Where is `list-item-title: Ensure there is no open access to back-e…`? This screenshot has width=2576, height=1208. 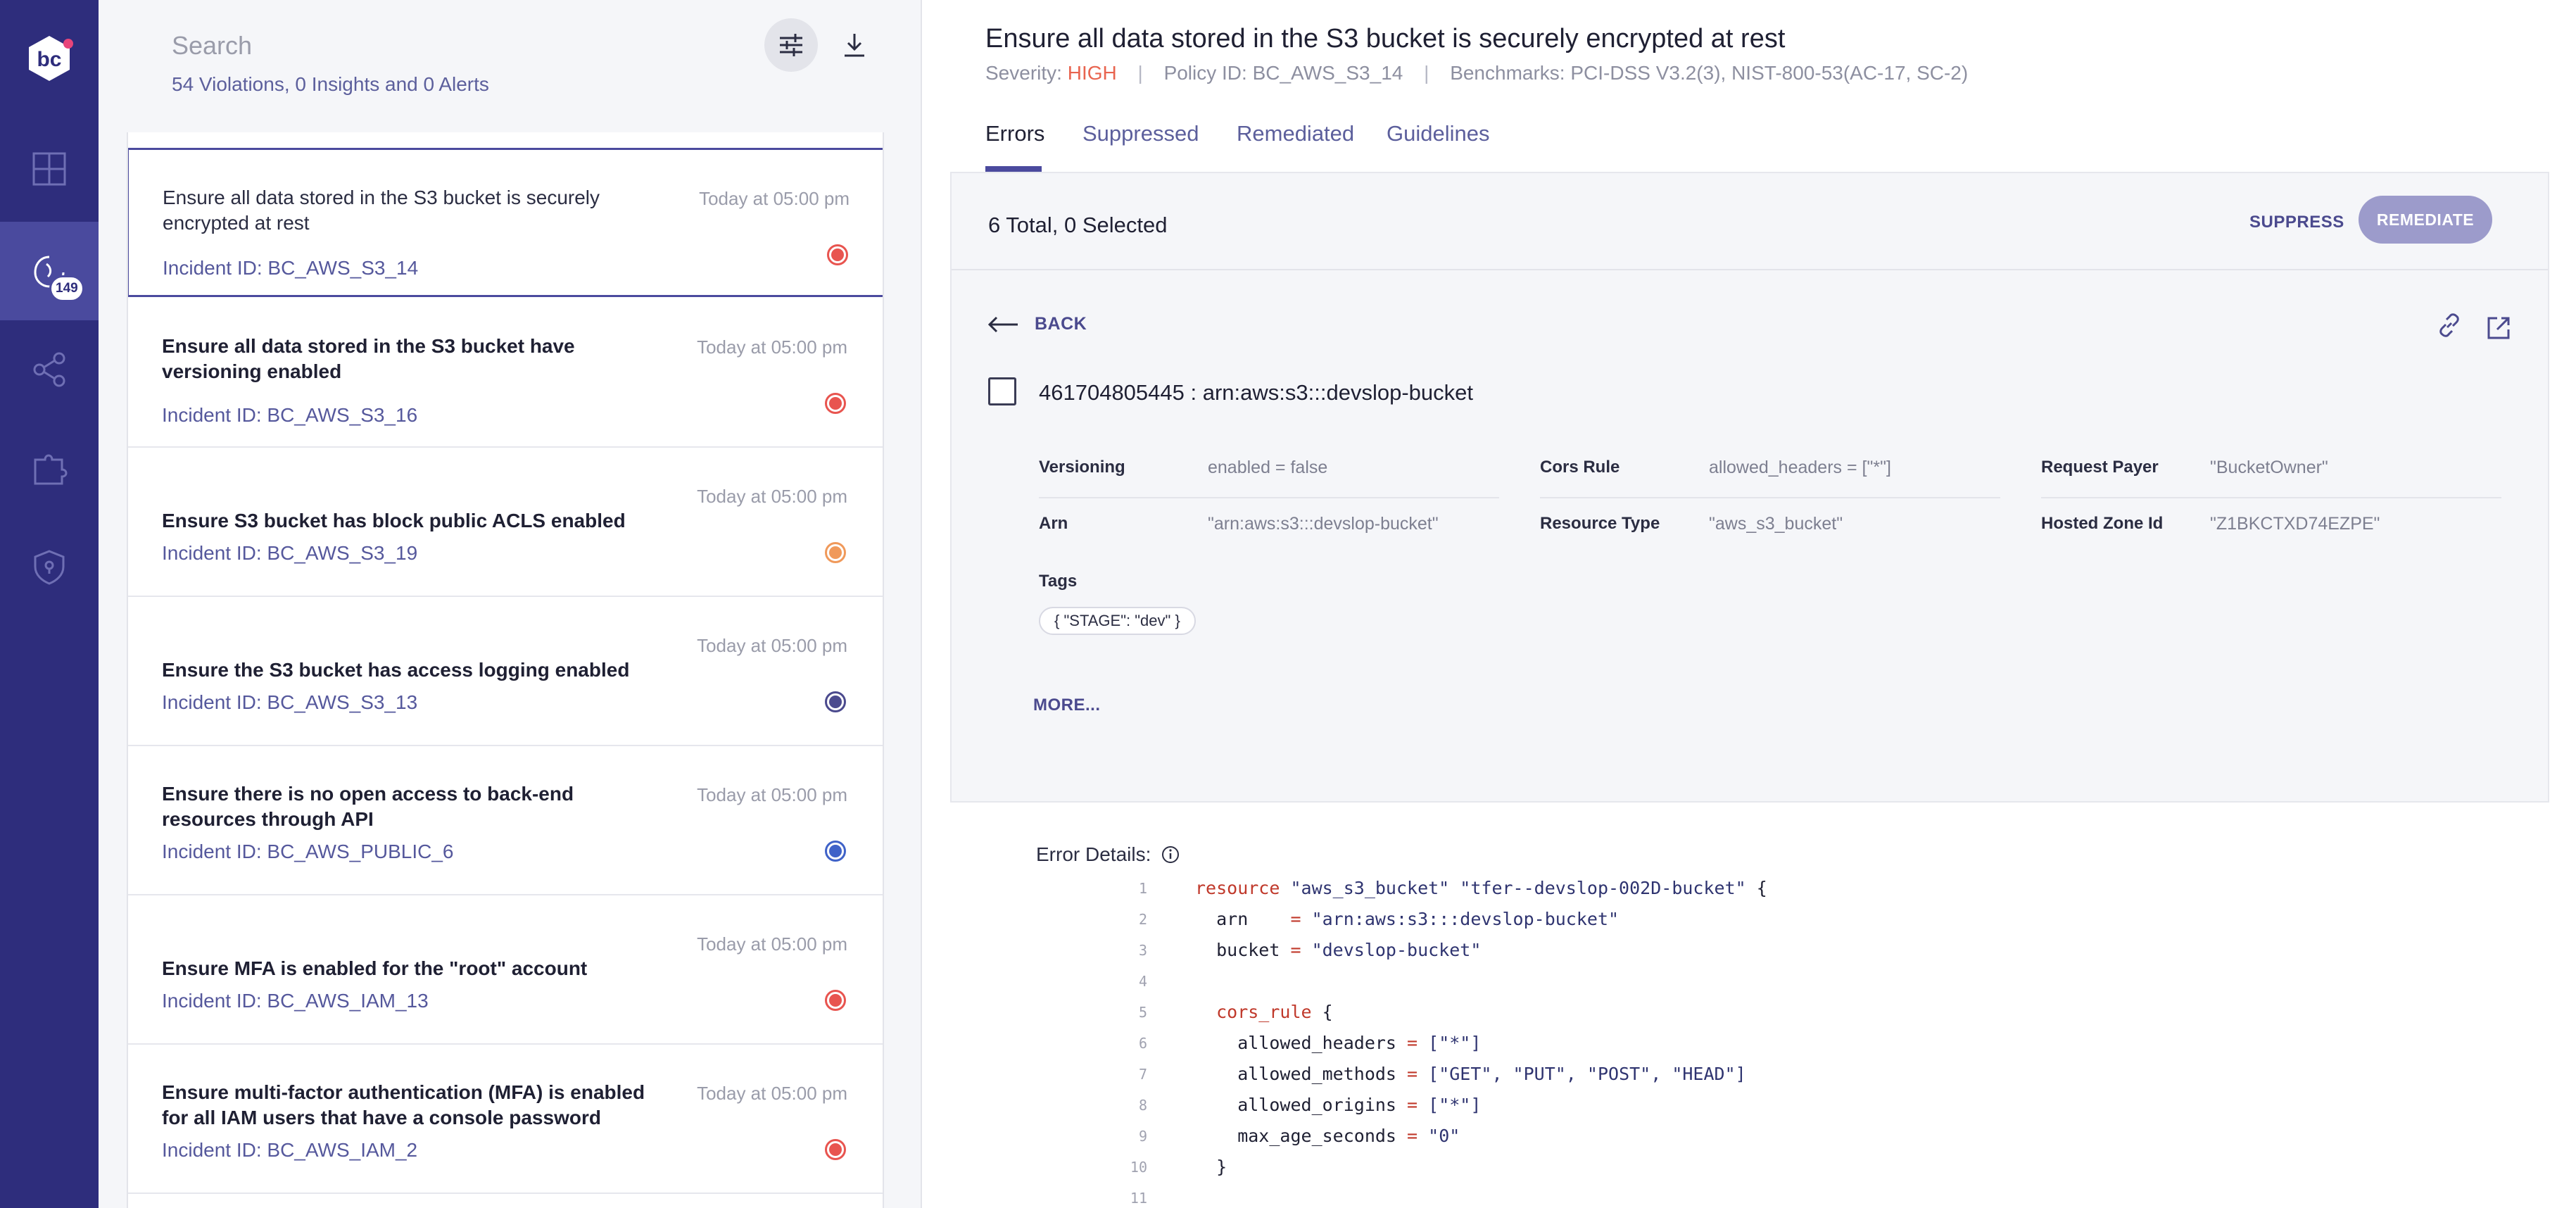 list-item-title: Ensure there is no open access to back-e… is located at coordinates (368, 806).